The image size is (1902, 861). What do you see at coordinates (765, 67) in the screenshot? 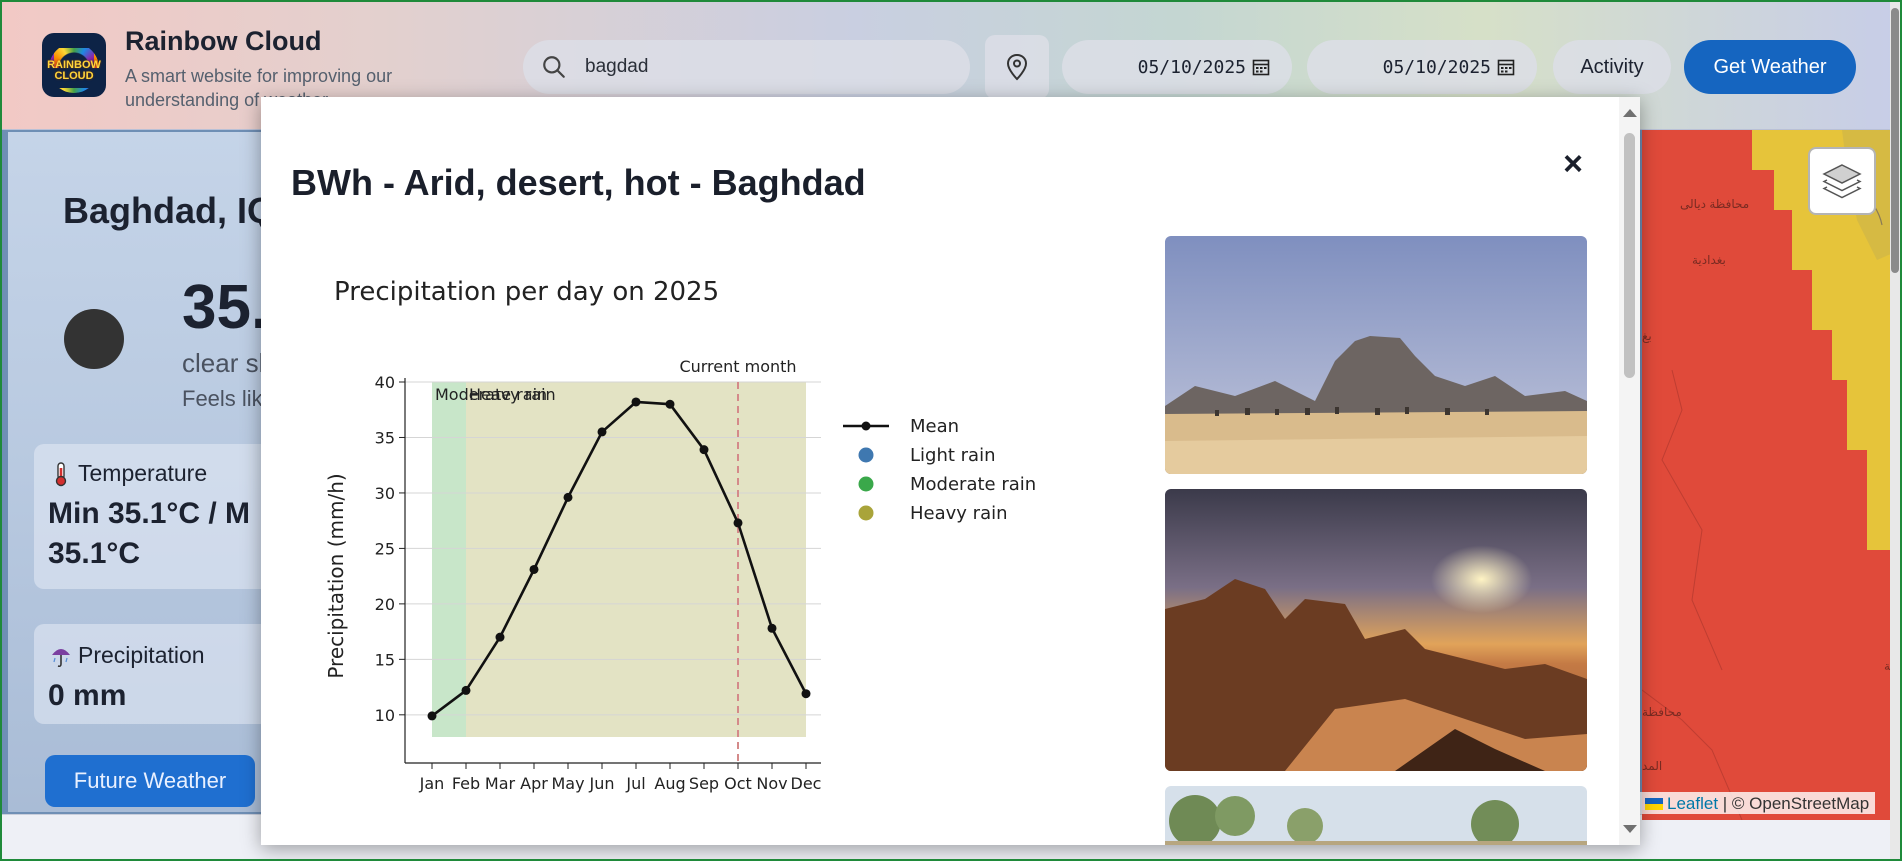
I see `search-input` at bounding box center [765, 67].